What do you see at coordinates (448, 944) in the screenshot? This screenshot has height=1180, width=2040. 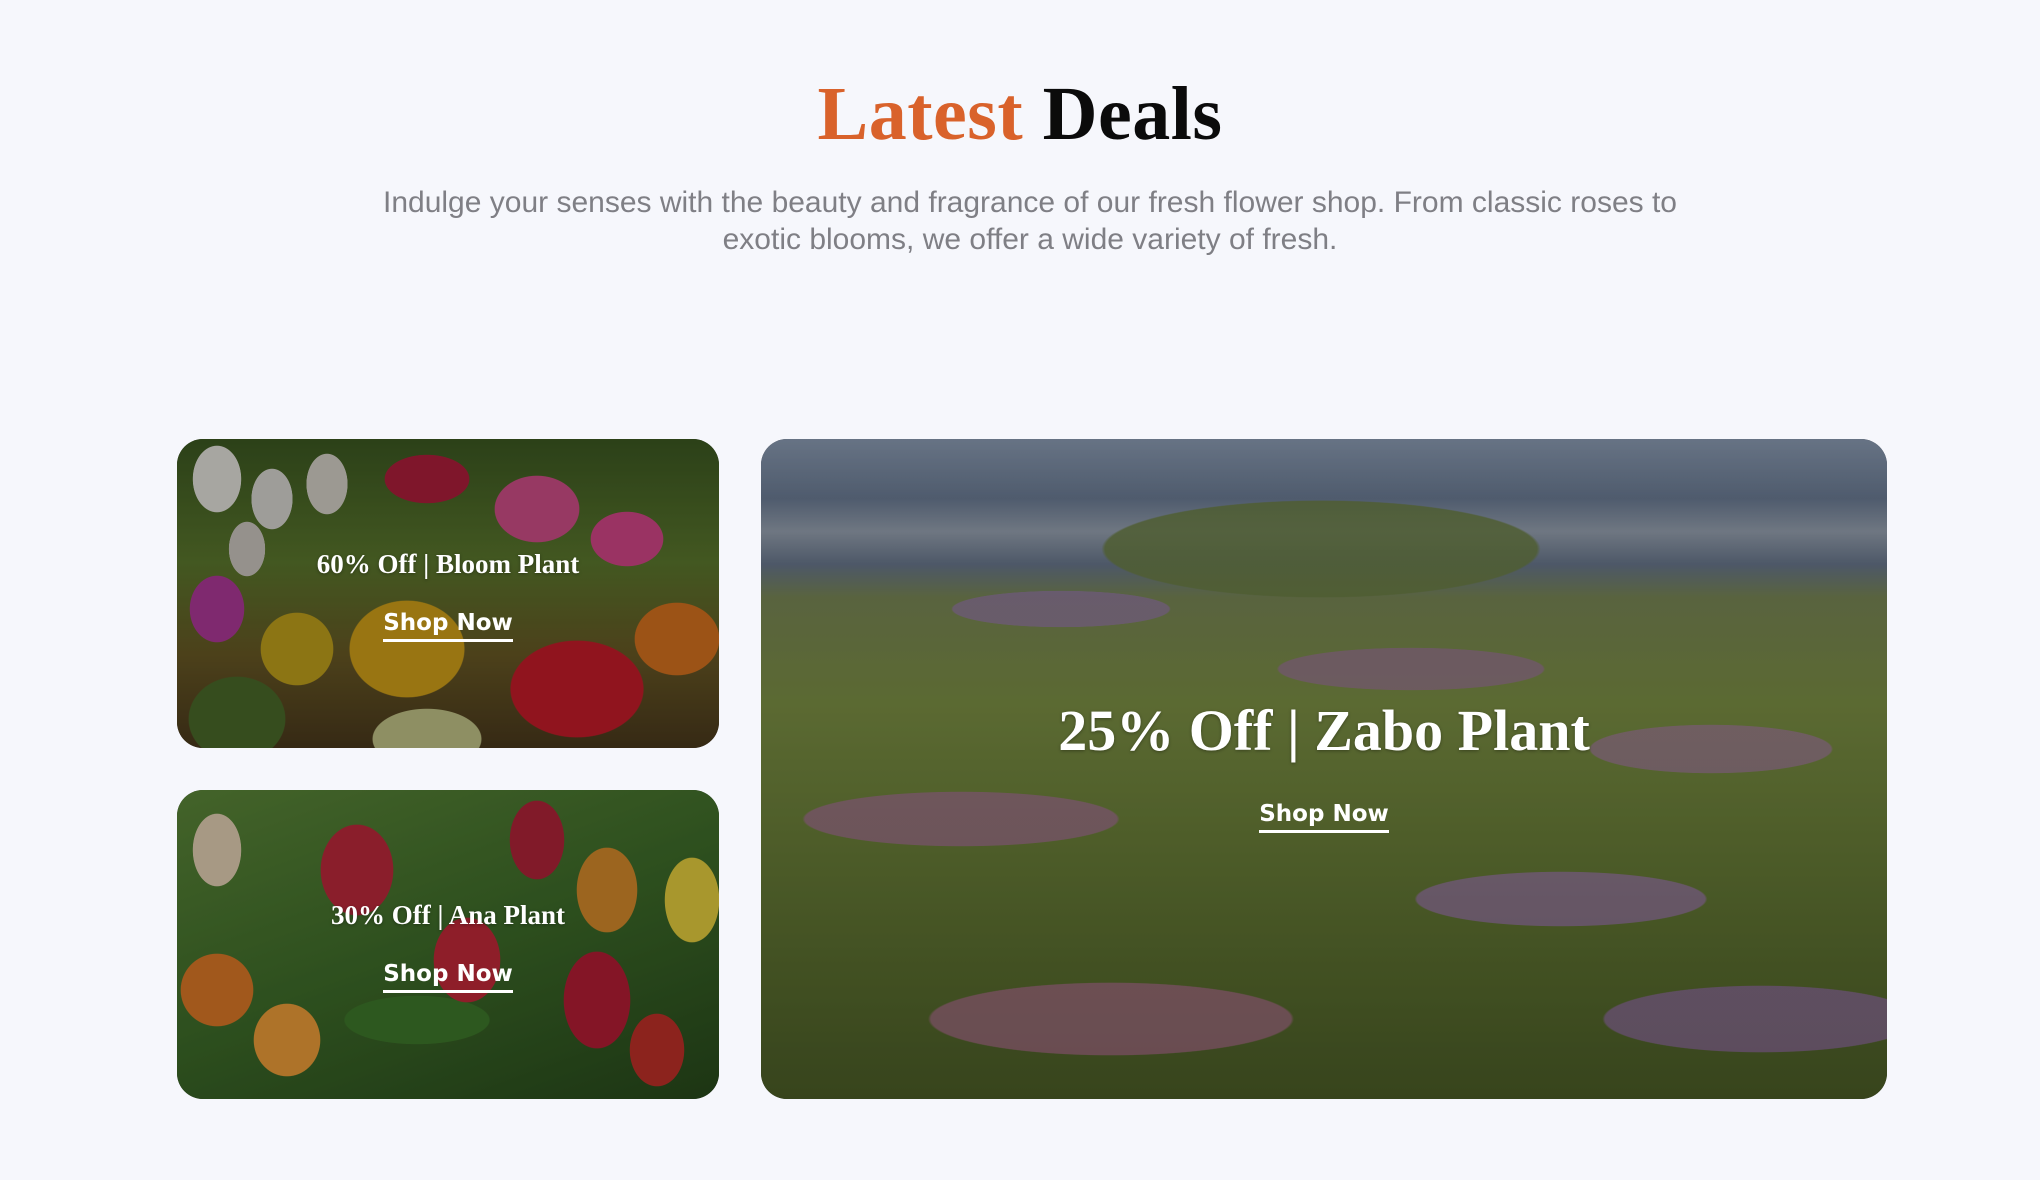 I see `deal-card-ana-plant: 30% Off | Ana Plant Shop Now` at bounding box center [448, 944].